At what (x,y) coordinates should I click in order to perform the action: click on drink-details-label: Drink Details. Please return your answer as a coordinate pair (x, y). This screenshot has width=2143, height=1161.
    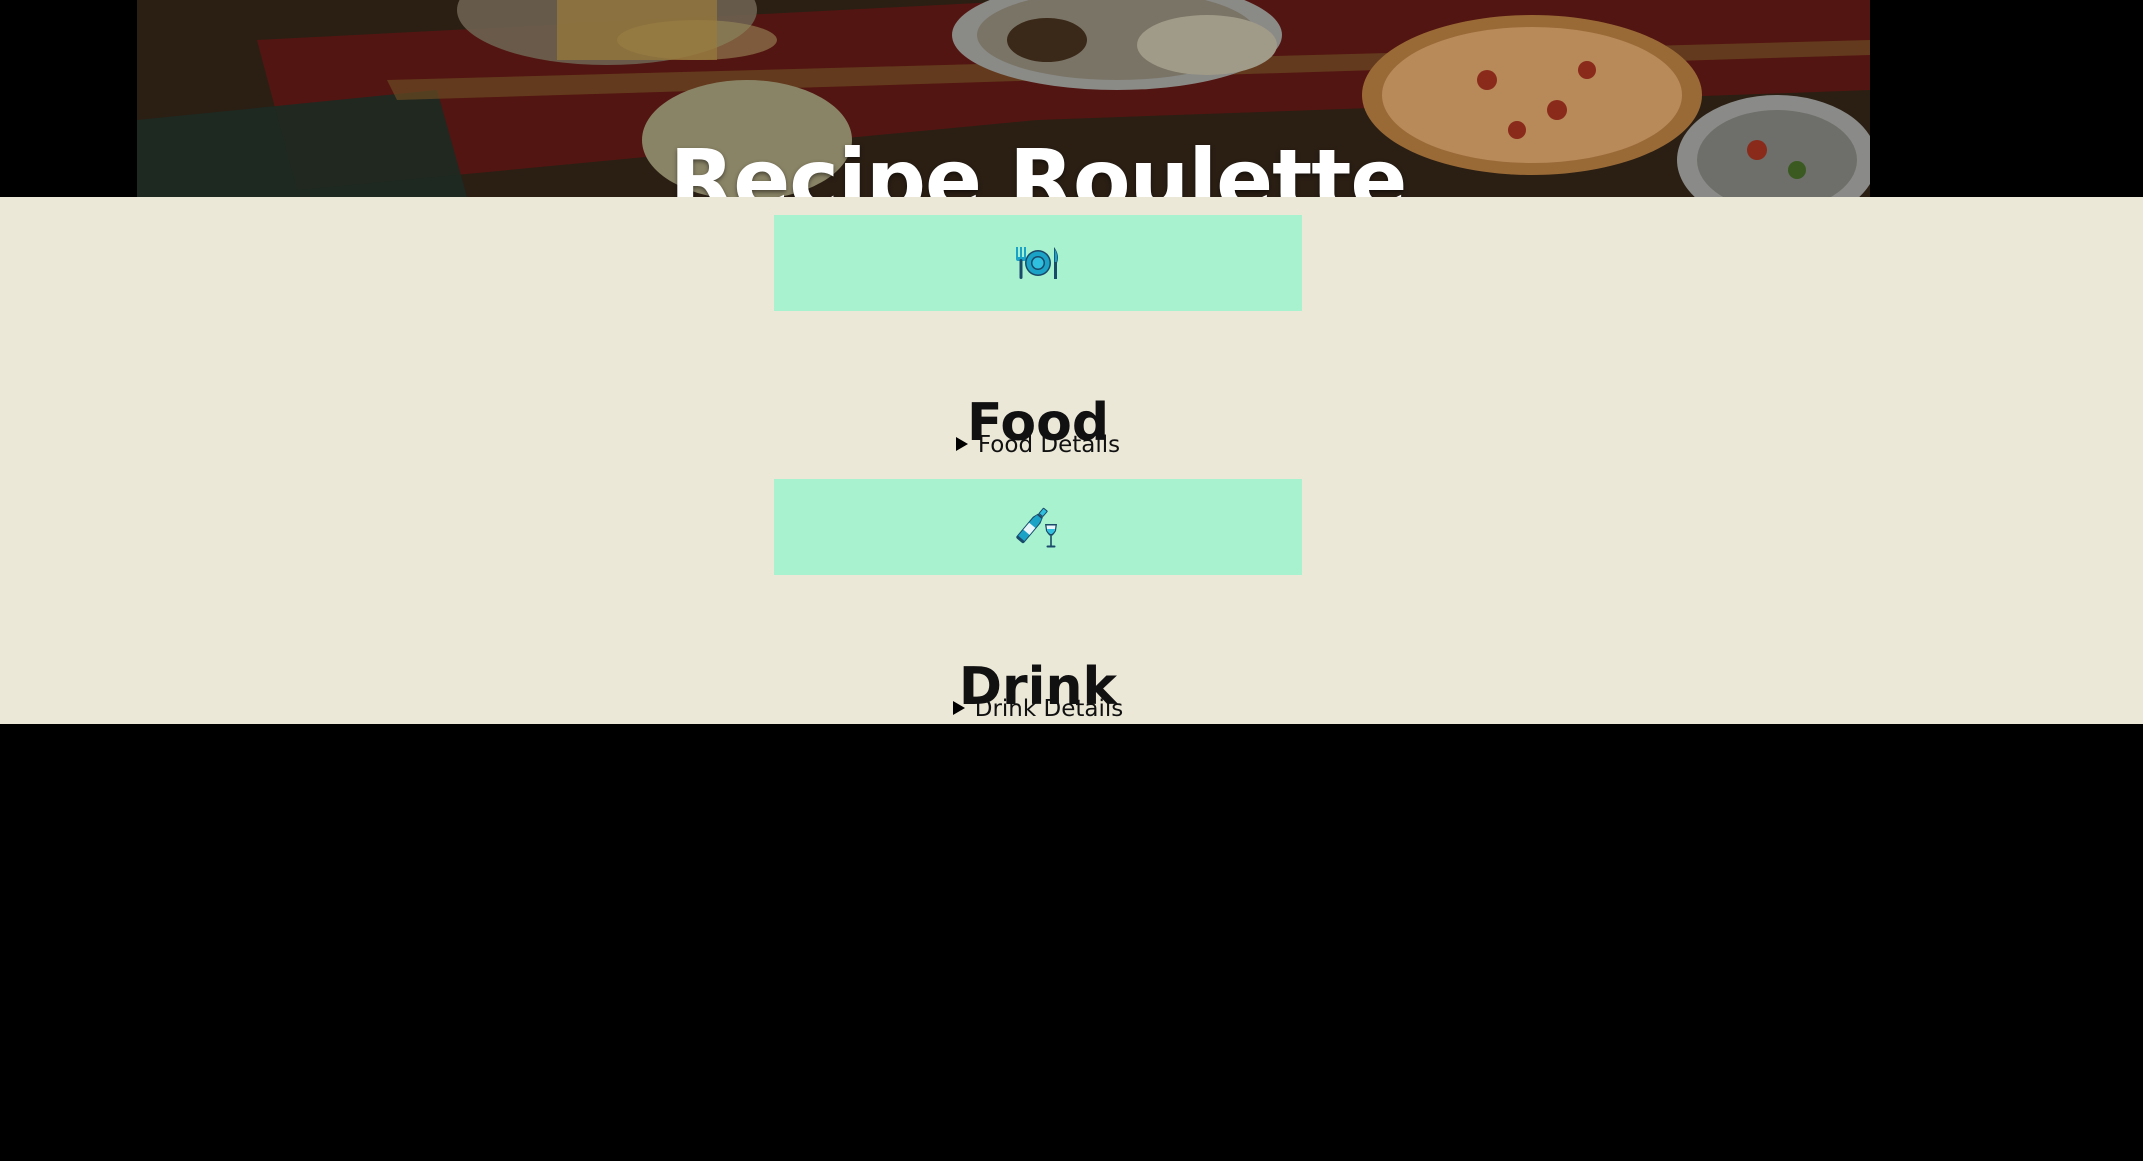
    Looking at the image, I should click on (1049, 709).